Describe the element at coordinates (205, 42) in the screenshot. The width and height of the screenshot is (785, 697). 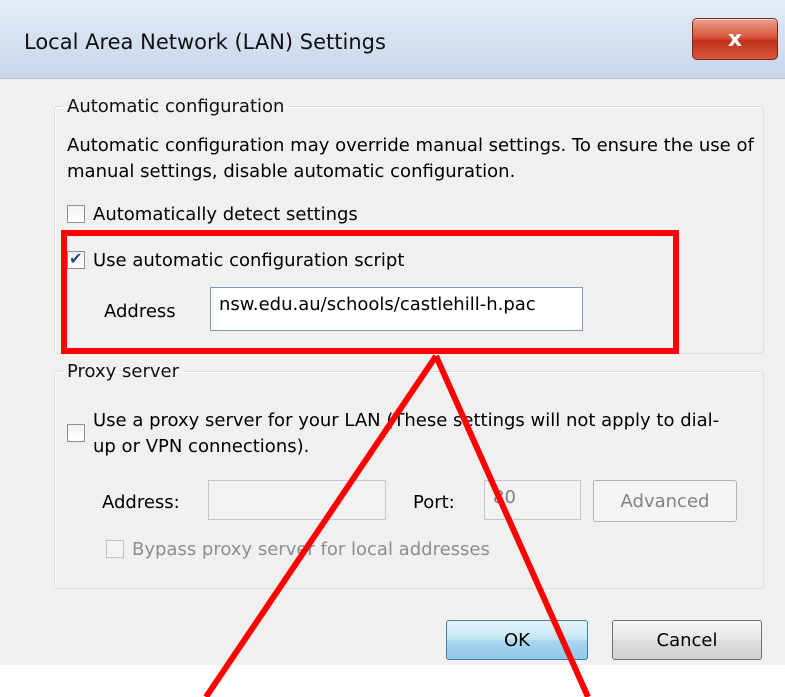
I see `dialog-title: Local Area Network (LAN) Settings` at that location.